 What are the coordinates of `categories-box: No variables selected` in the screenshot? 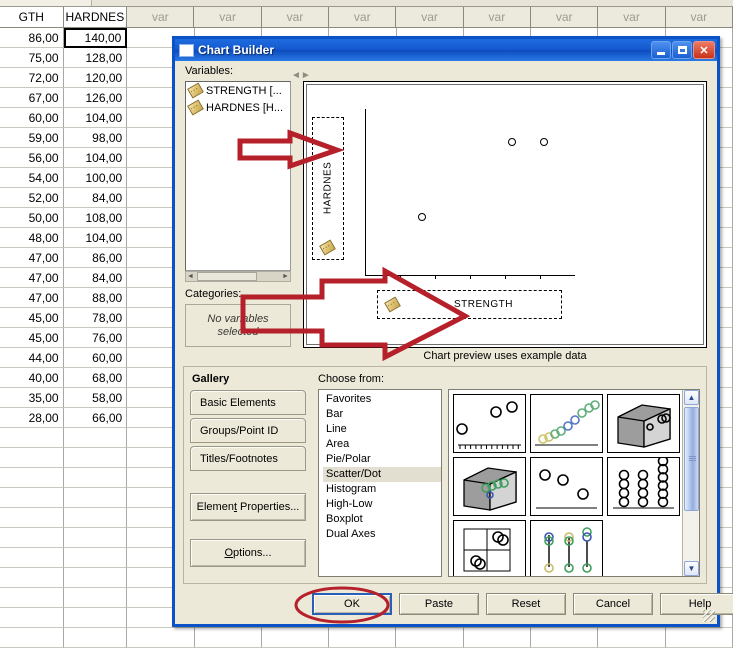 It's located at (238, 325).